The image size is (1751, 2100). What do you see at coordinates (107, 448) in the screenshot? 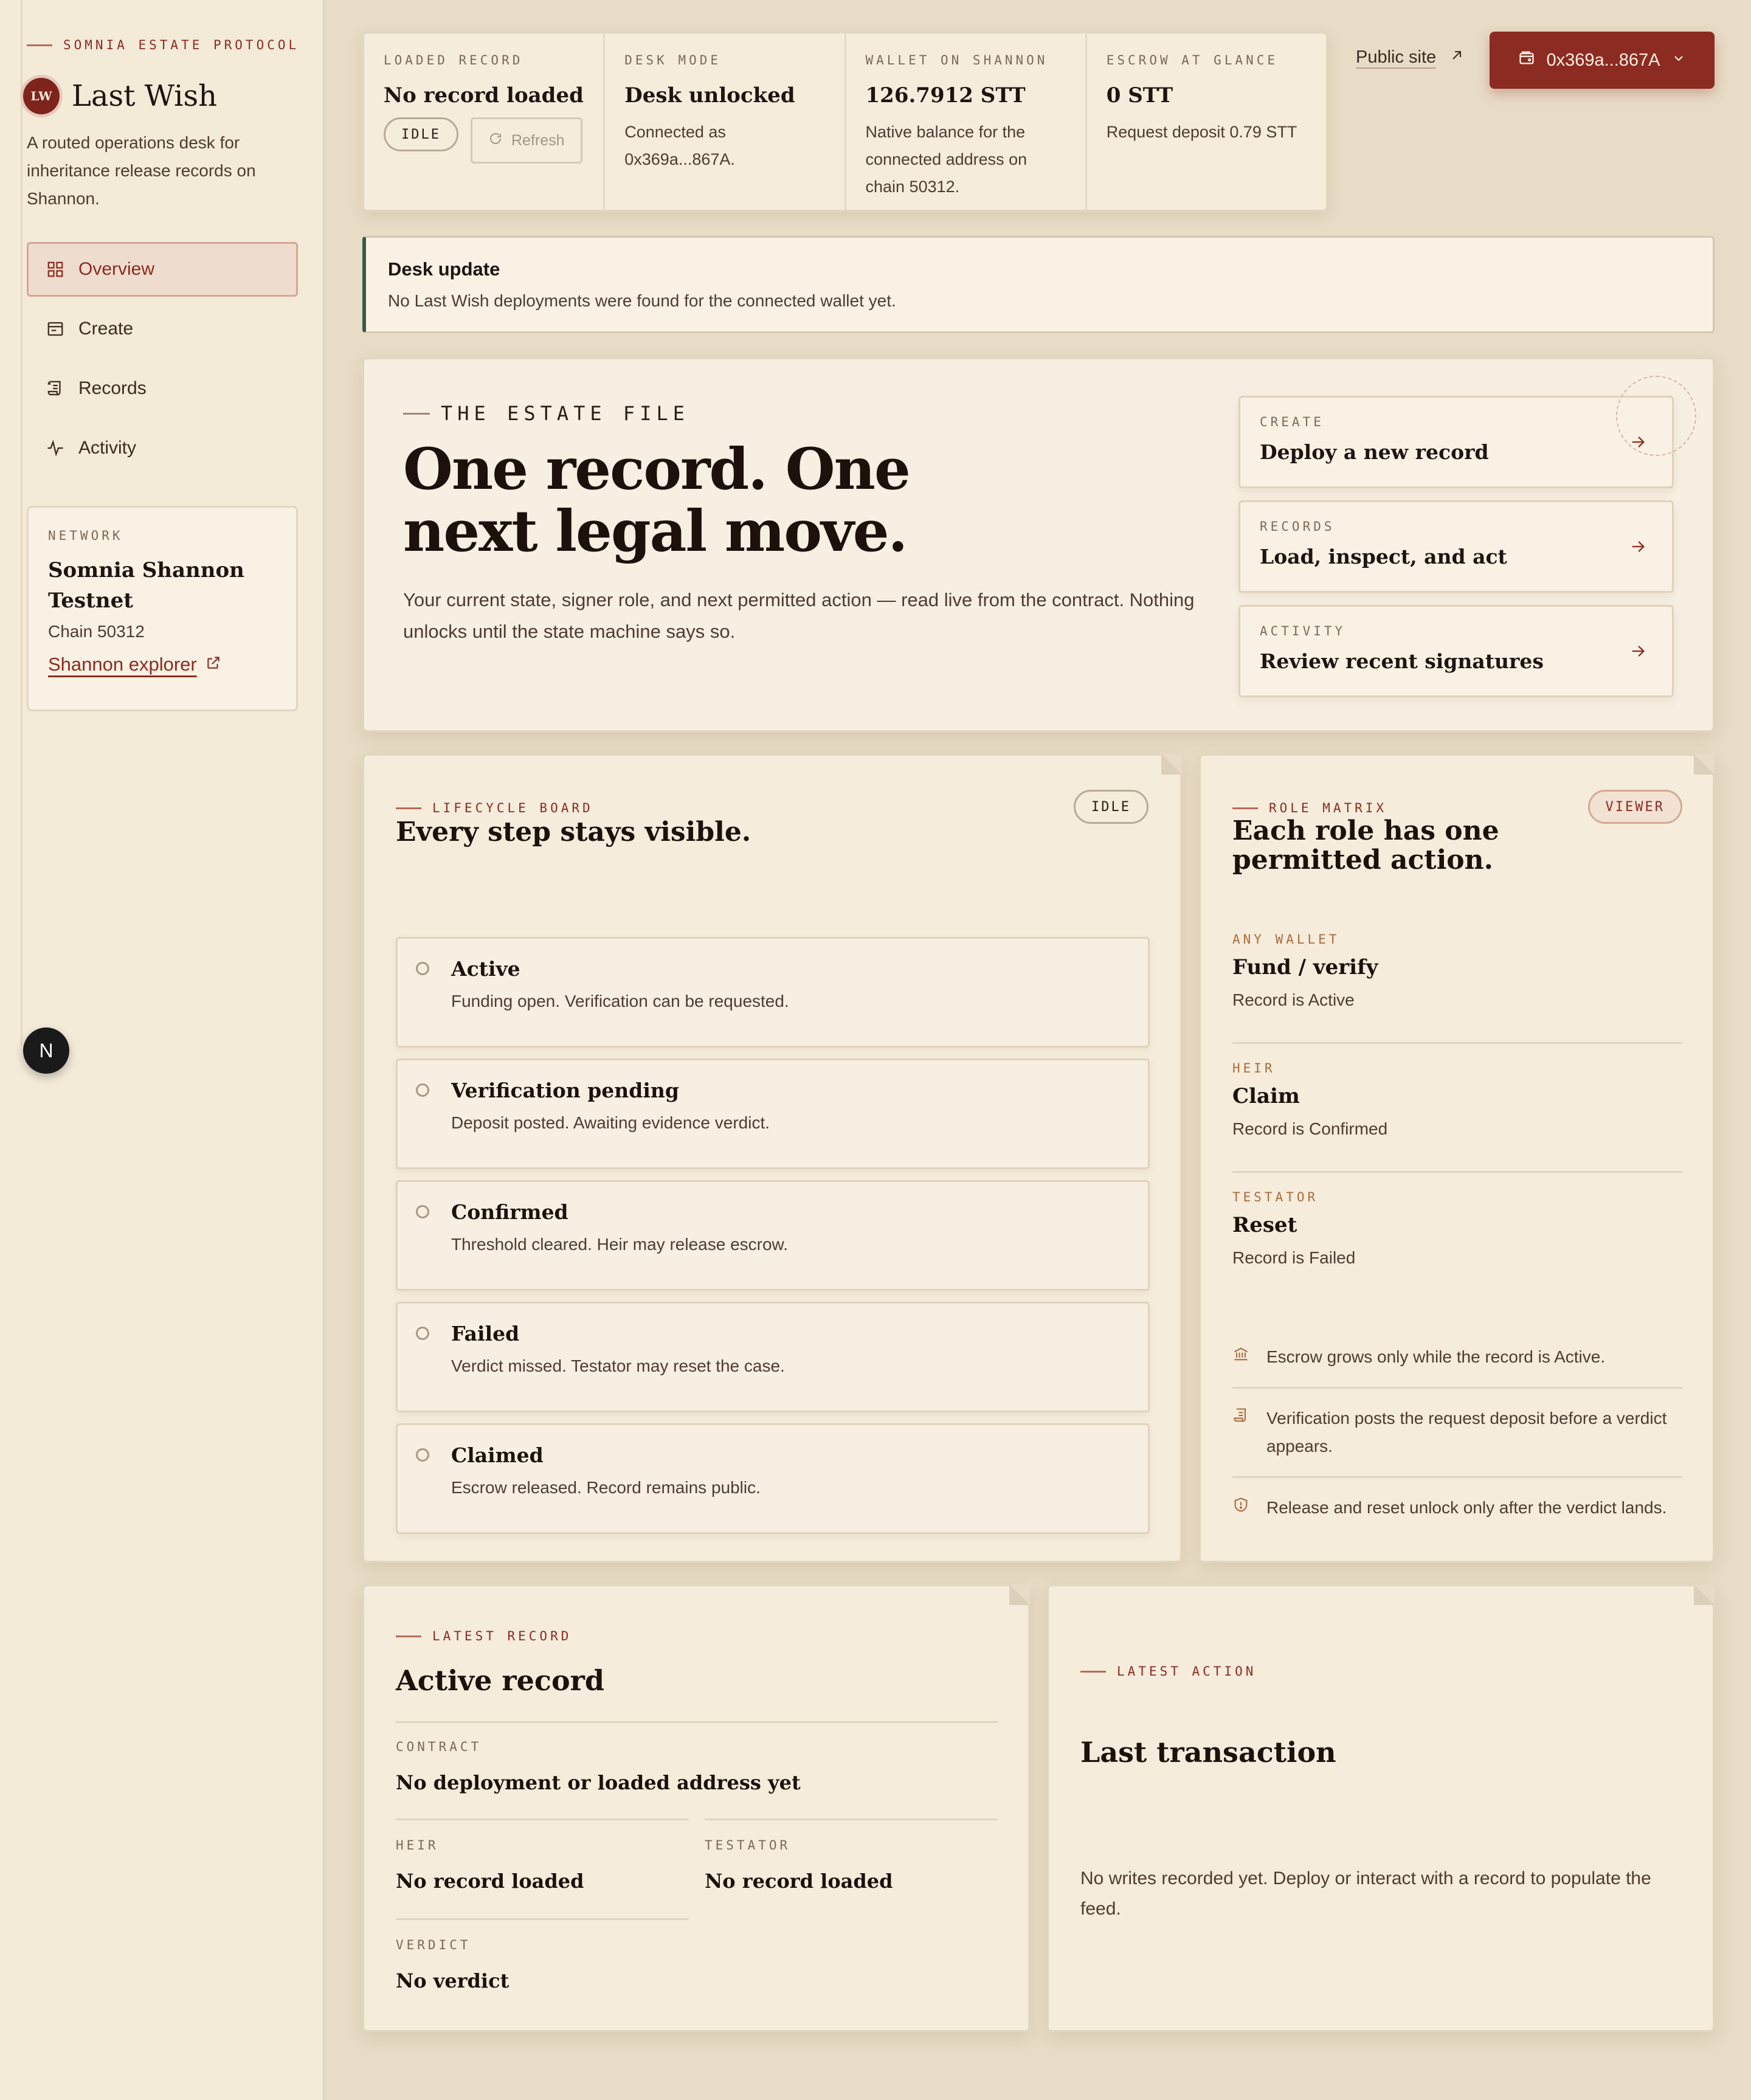
I see `nav-label: Activity` at bounding box center [107, 448].